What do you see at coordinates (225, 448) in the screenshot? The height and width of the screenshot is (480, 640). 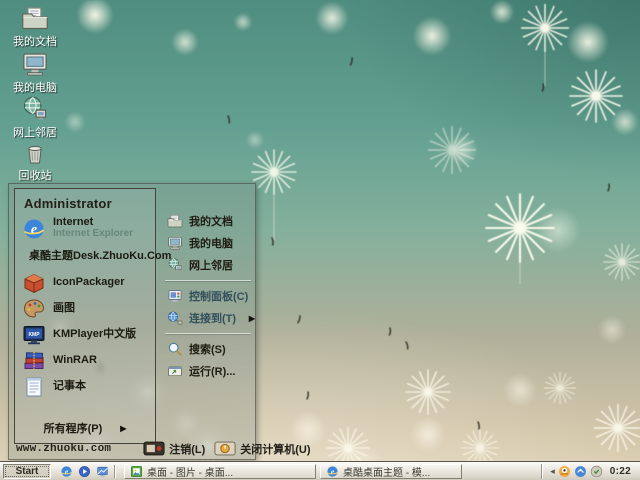 I see `turn-off-icon` at bounding box center [225, 448].